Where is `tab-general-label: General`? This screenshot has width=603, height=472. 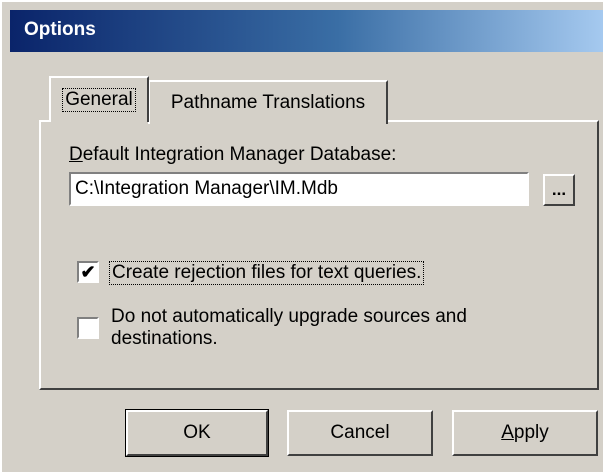
tab-general-label: General is located at coordinates (99, 100).